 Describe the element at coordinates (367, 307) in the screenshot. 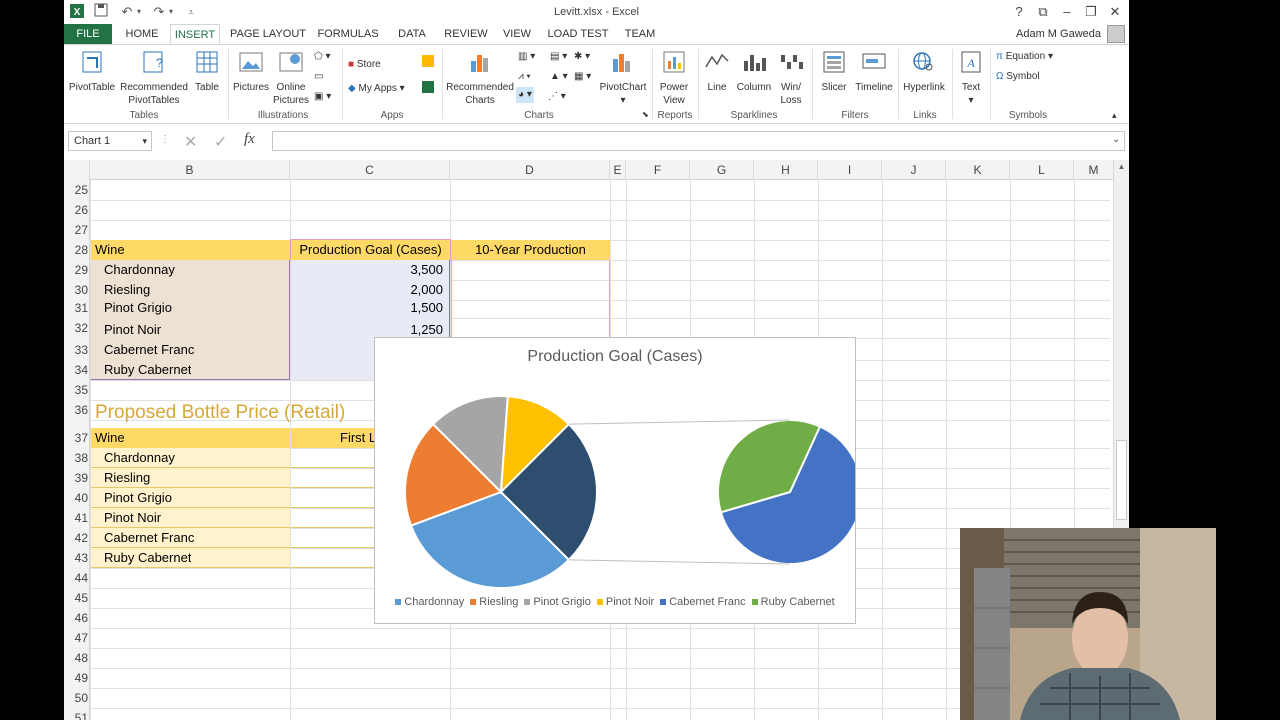

I see `table1-goal-cell: 1,500` at that location.